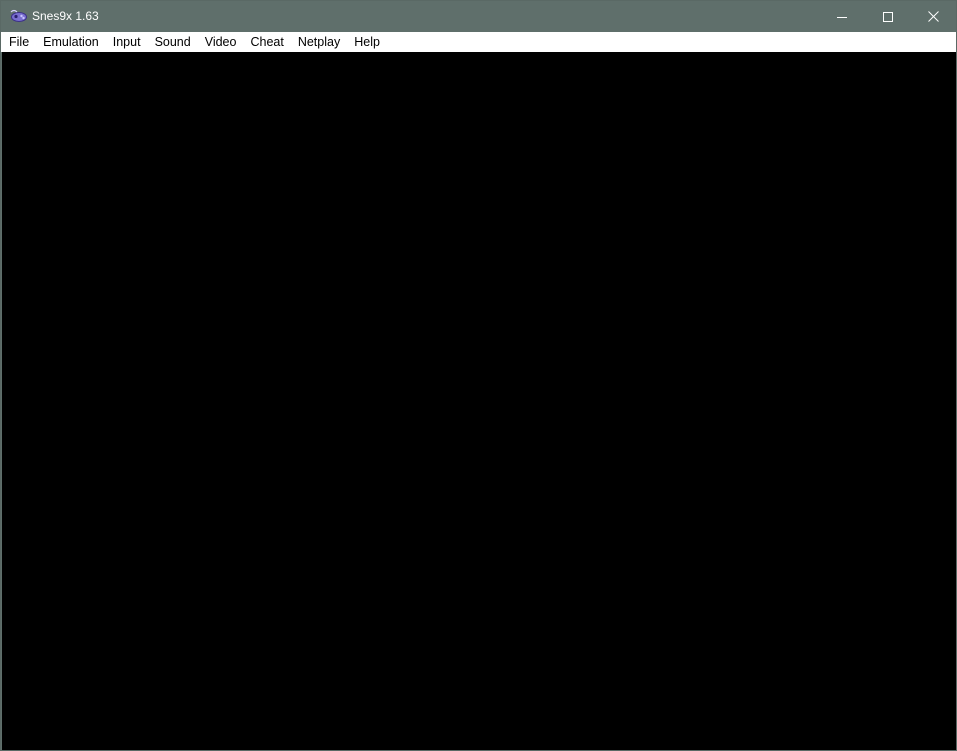 The width and height of the screenshot is (957, 751). I want to click on menu-help: Help, so click(367, 42).